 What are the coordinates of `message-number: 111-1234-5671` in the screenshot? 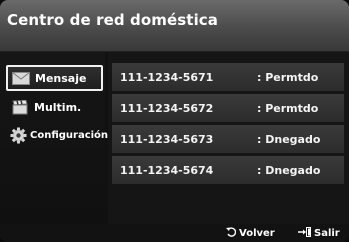 It's located at (167, 77).